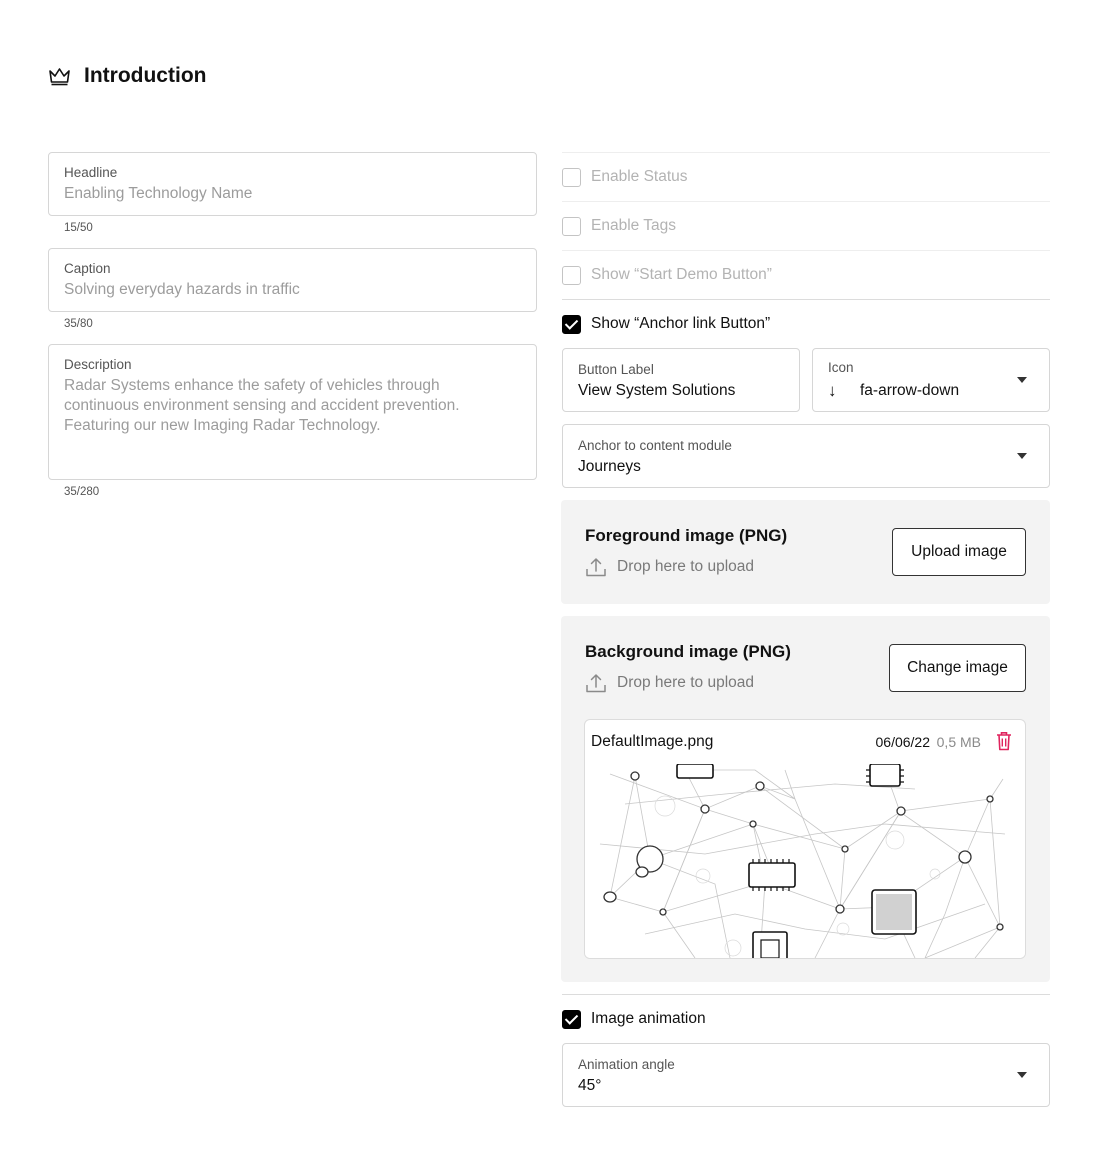  I want to click on enable-status-label: Enable Status, so click(639, 176).